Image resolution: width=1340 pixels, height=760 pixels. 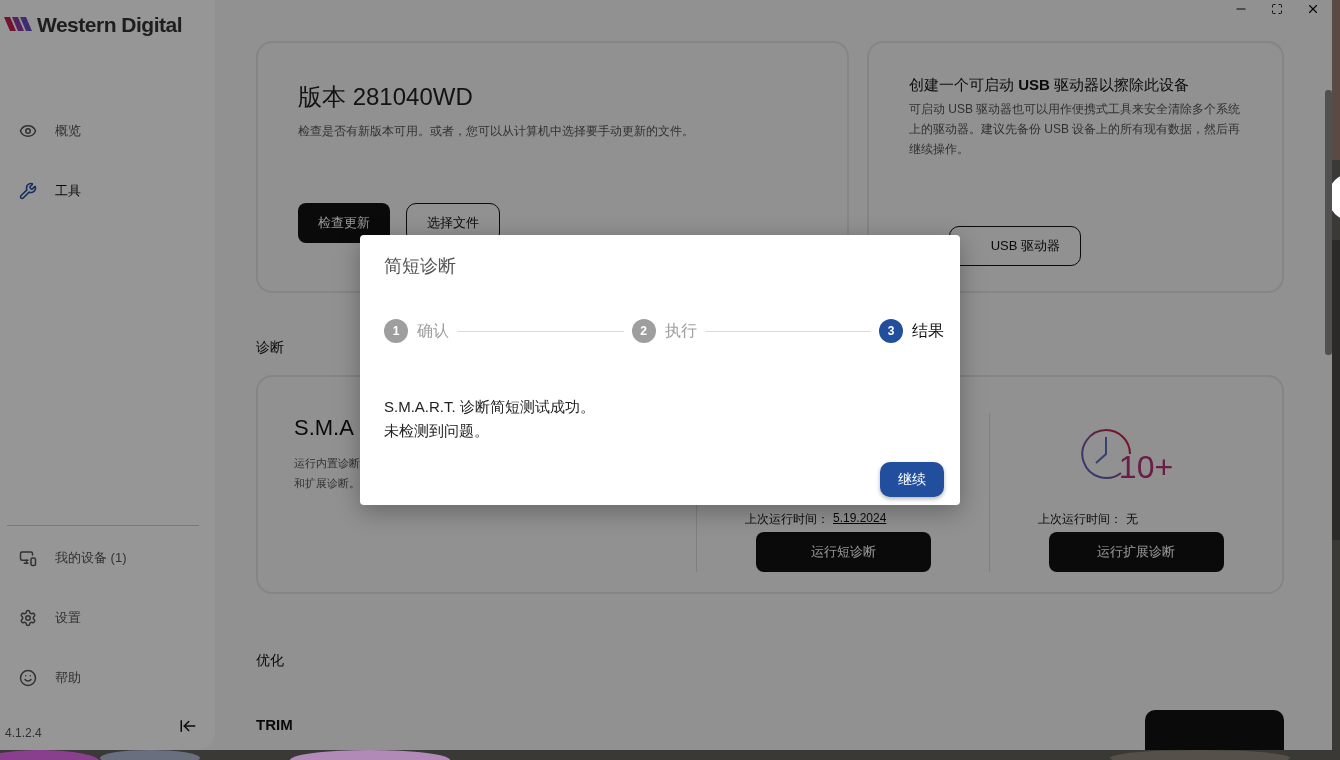 What do you see at coordinates (490, 419) in the screenshot?
I see `result-message: S.M.A.R.T. 诊断简短测试成功。 未检测到问题。` at bounding box center [490, 419].